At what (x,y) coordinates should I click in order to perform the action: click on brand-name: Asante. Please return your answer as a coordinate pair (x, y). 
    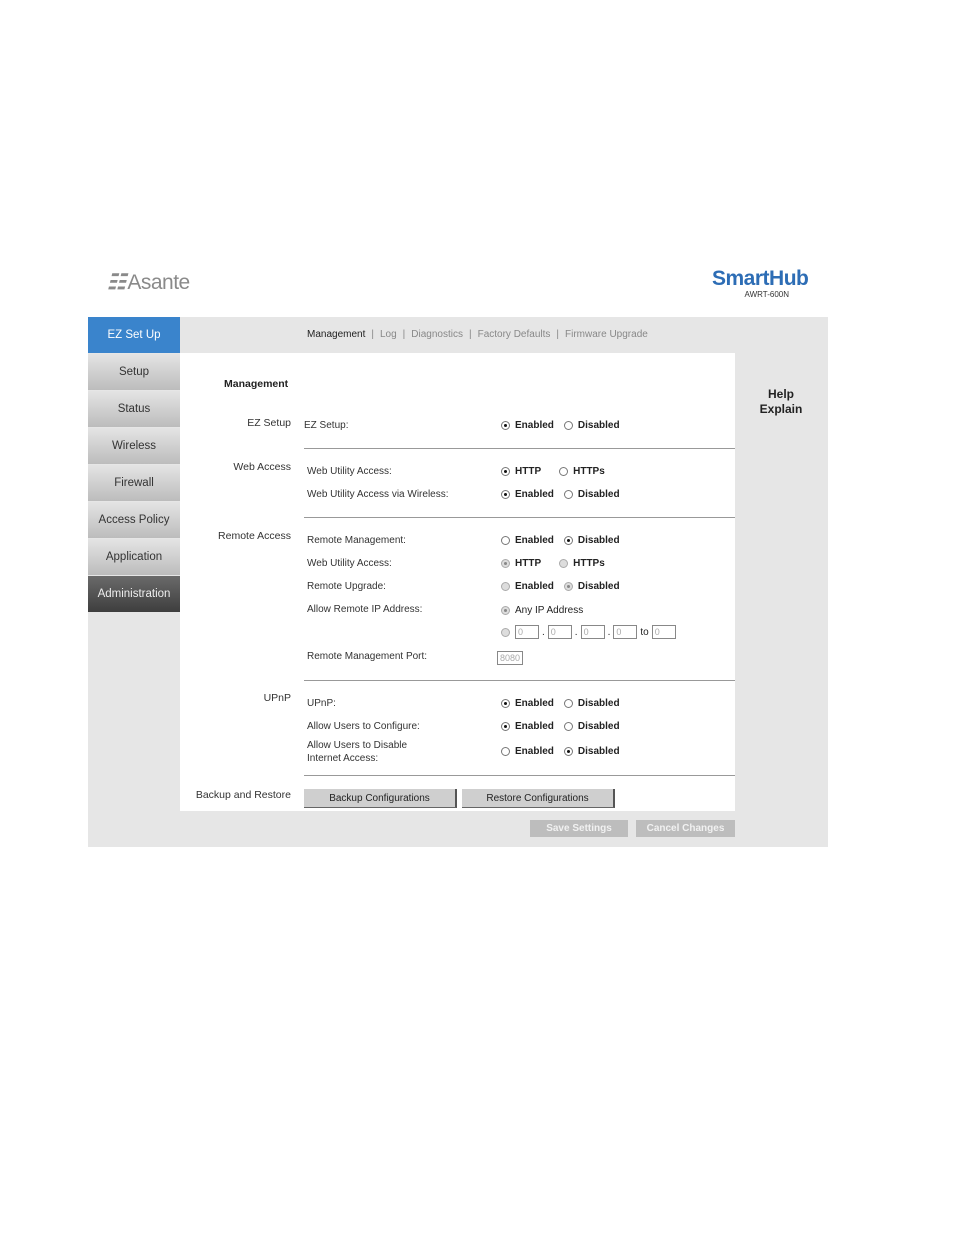
    Looking at the image, I should click on (158, 282).